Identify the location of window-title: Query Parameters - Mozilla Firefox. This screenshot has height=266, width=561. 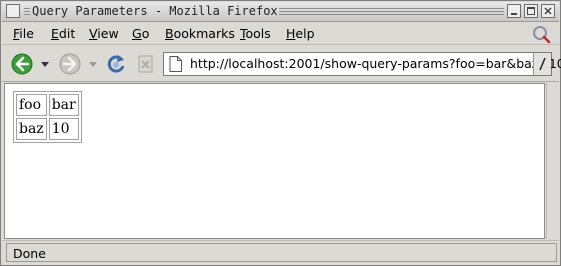
(155, 11).